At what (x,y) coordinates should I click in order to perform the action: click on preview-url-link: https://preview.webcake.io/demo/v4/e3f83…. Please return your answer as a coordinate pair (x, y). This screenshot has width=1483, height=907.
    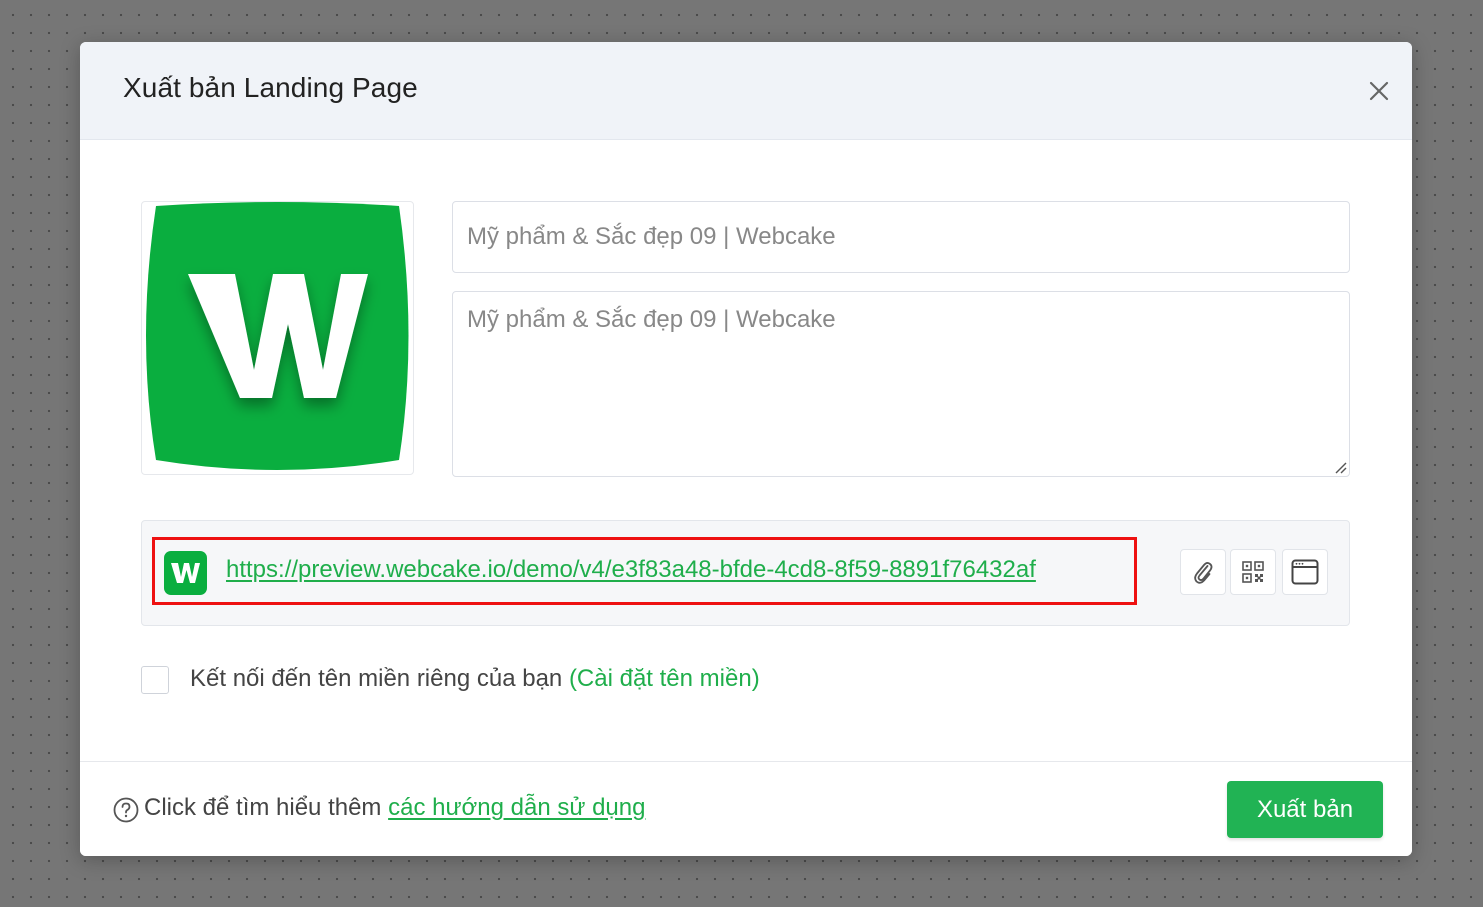
    Looking at the image, I should click on (631, 570).